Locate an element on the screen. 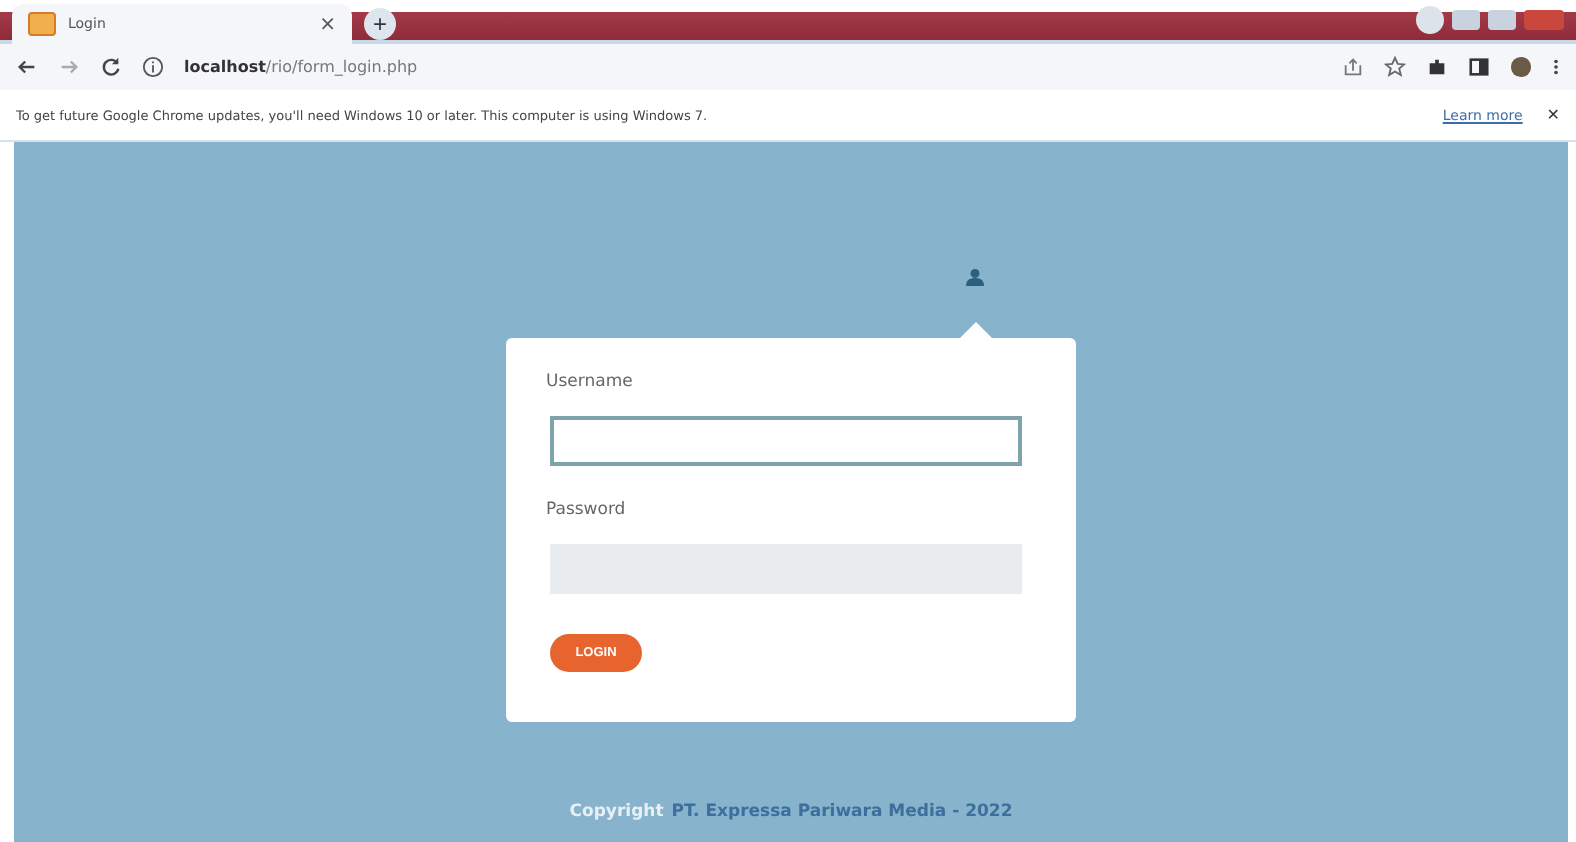  copyright-label: Copyright is located at coordinates (616, 812).